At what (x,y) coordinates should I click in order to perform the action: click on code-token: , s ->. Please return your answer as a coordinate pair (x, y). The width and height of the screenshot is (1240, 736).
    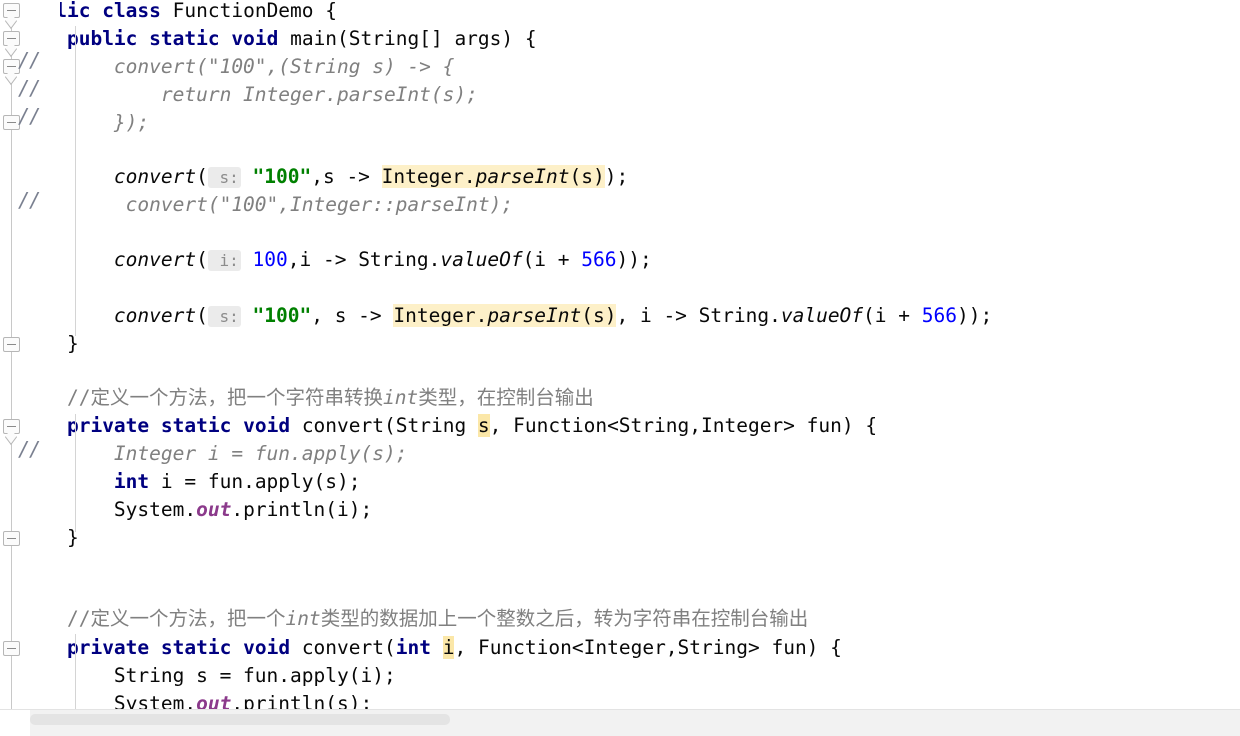
    Looking at the image, I should click on (352, 315).